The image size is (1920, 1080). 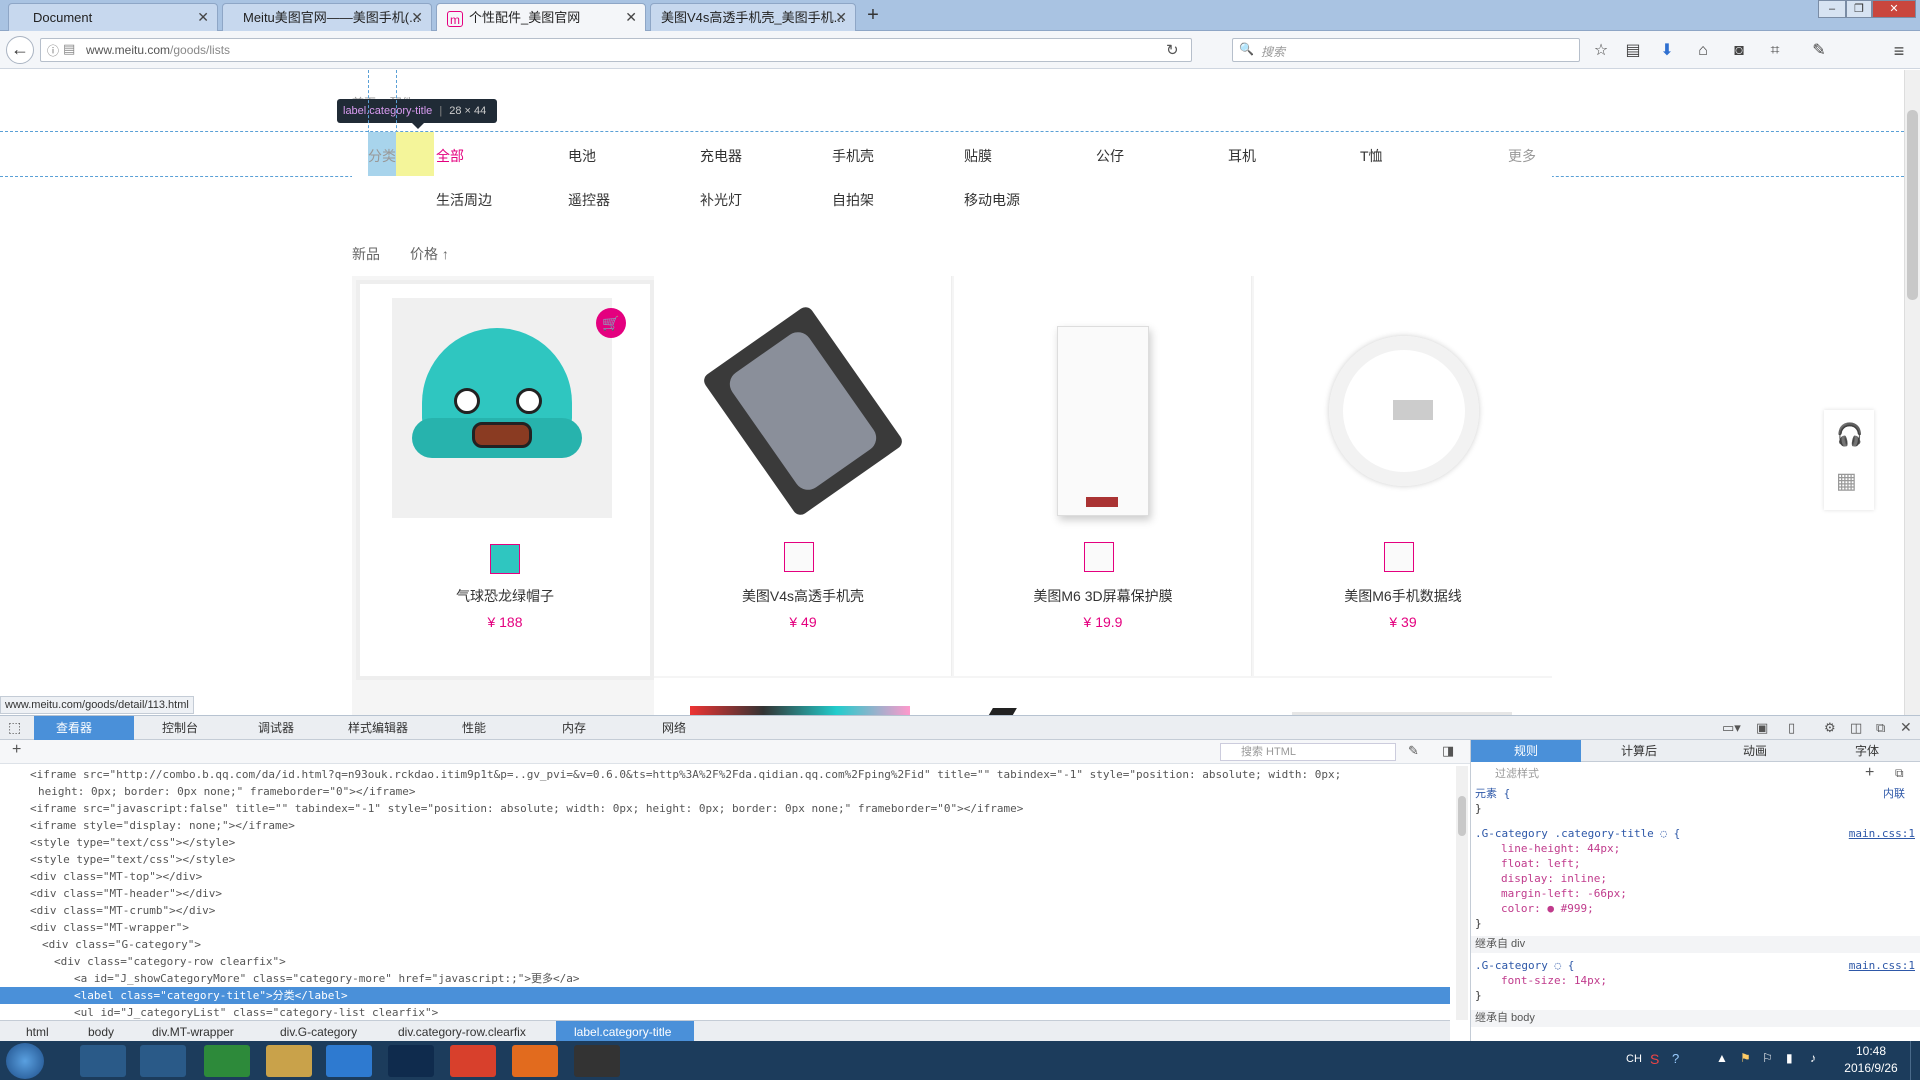 What do you see at coordinates (1522, 156) in the screenshot?
I see `category-more-link: 更多` at bounding box center [1522, 156].